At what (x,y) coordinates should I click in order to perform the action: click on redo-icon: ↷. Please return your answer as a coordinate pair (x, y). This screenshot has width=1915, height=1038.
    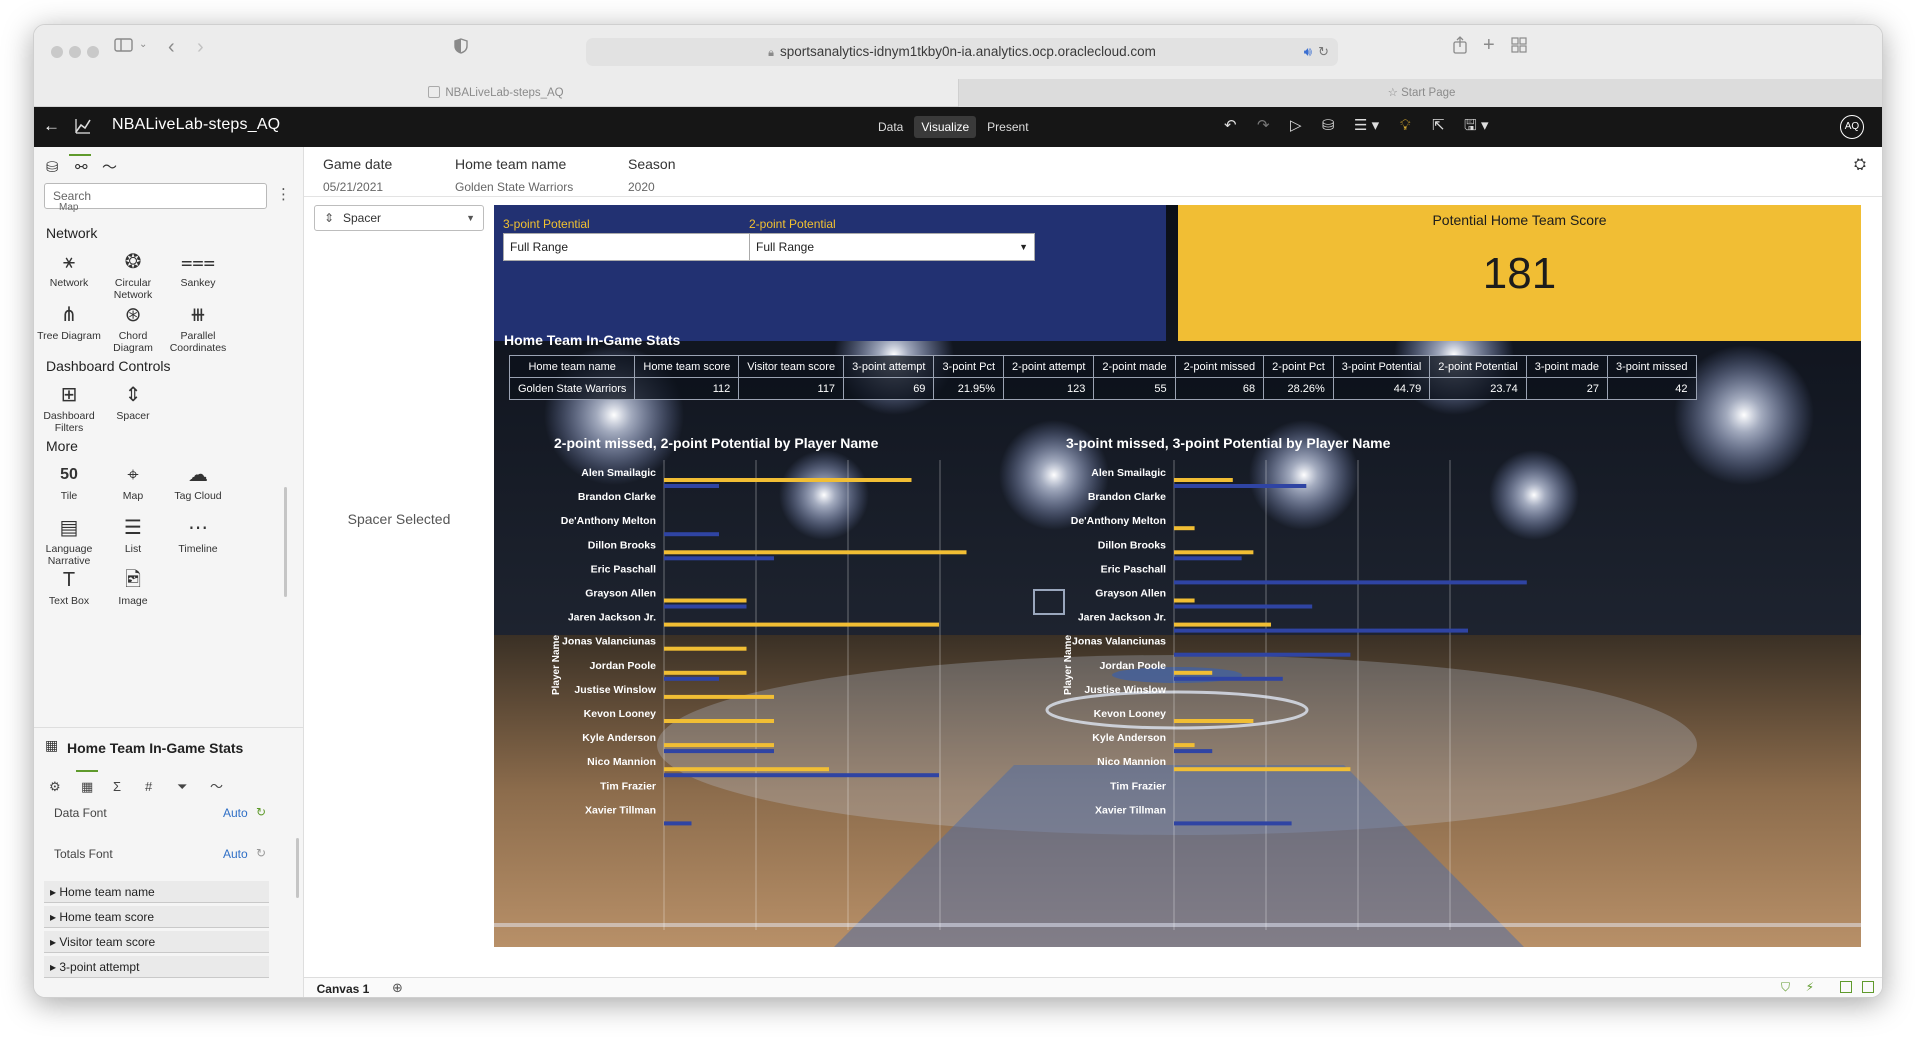
    Looking at the image, I should click on (1263, 125).